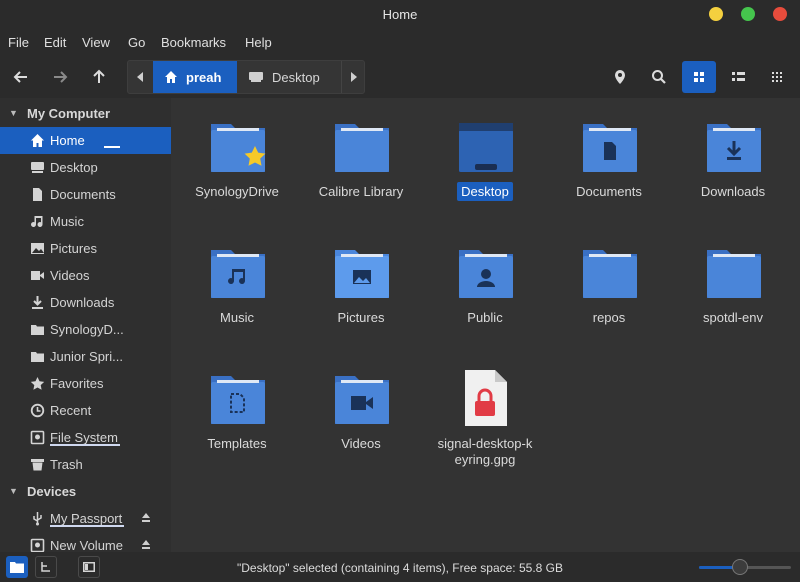  What do you see at coordinates (37, 410) in the screenshot?
I see `clock-icon` at bounding box center [37, 410].